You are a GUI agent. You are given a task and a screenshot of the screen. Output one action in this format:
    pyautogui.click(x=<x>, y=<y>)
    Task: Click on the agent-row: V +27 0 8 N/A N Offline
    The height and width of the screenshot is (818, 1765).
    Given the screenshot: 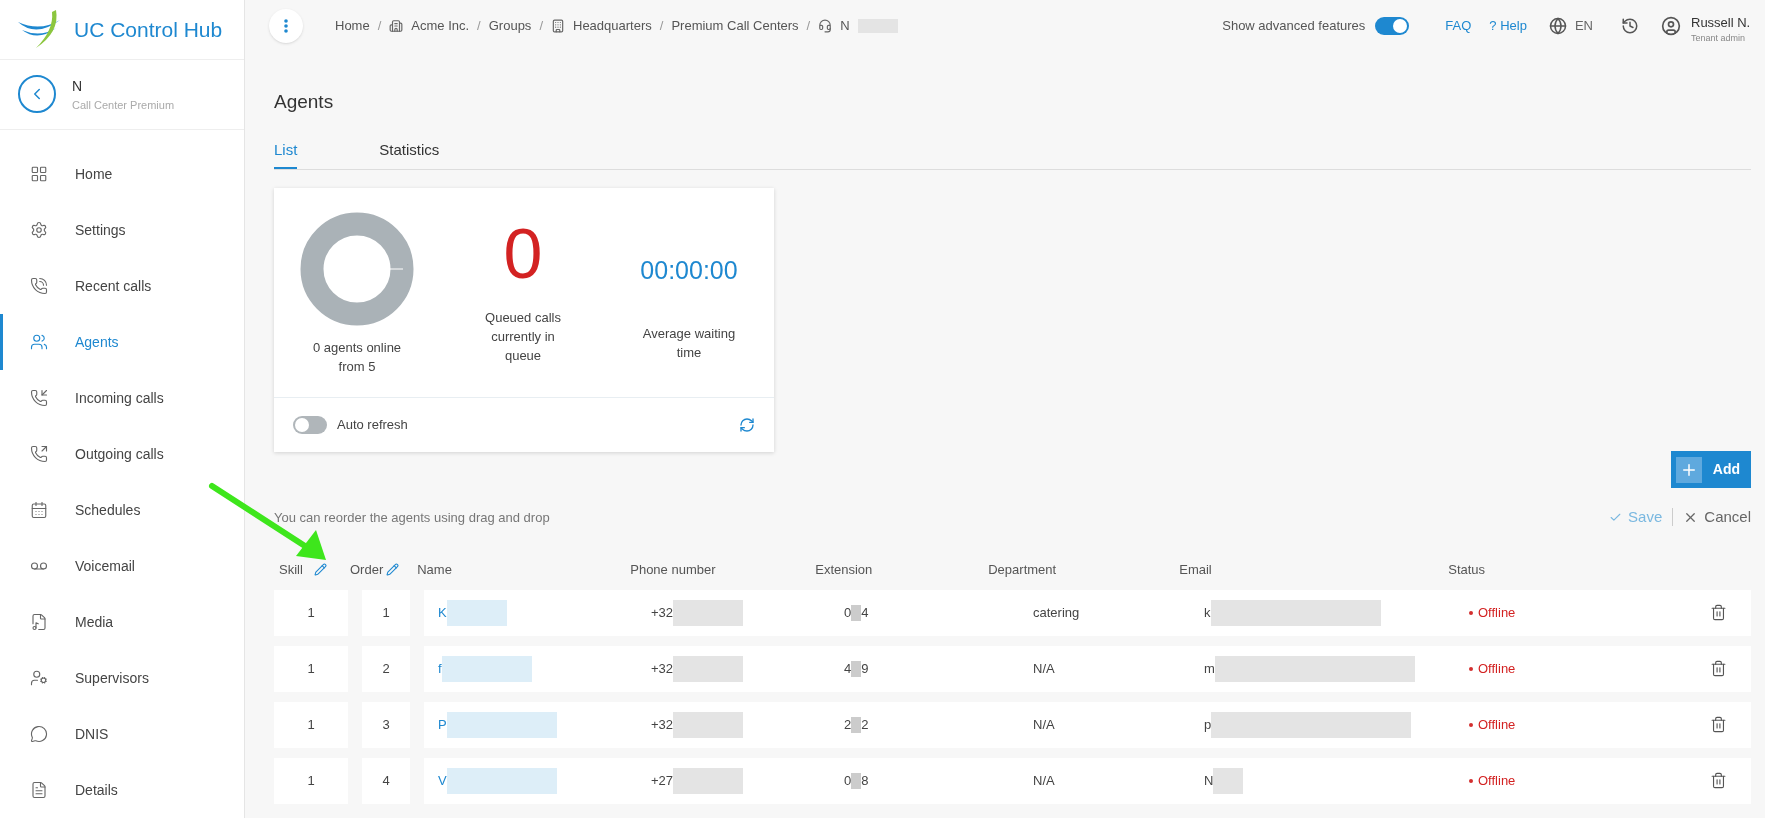 What is the action you would take?
    pyautogui.click(x=1087, y=780)
    